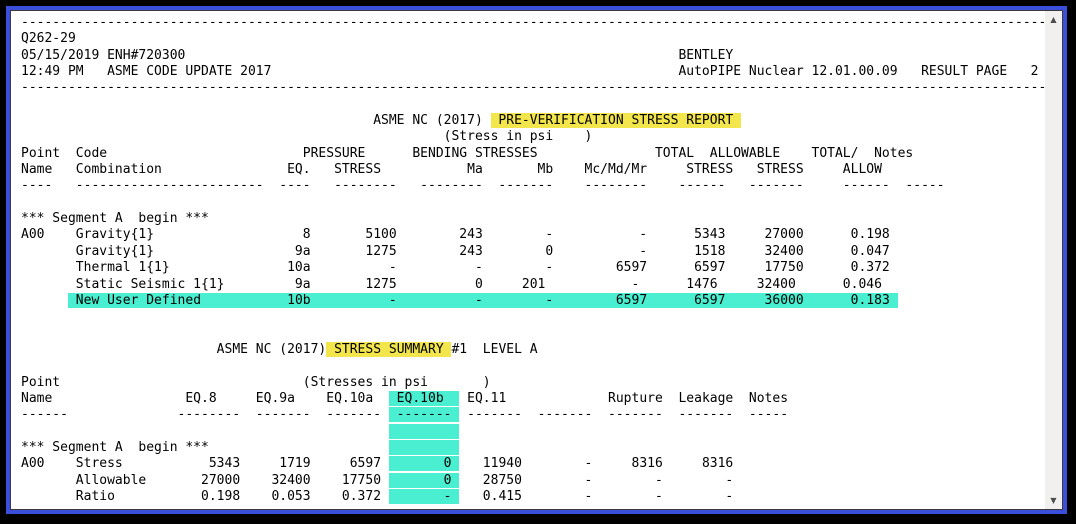  Describe the element at coordinates (256, 382) in the screenshot. I see `report-line: Point (Stresses in psi )` at that location.